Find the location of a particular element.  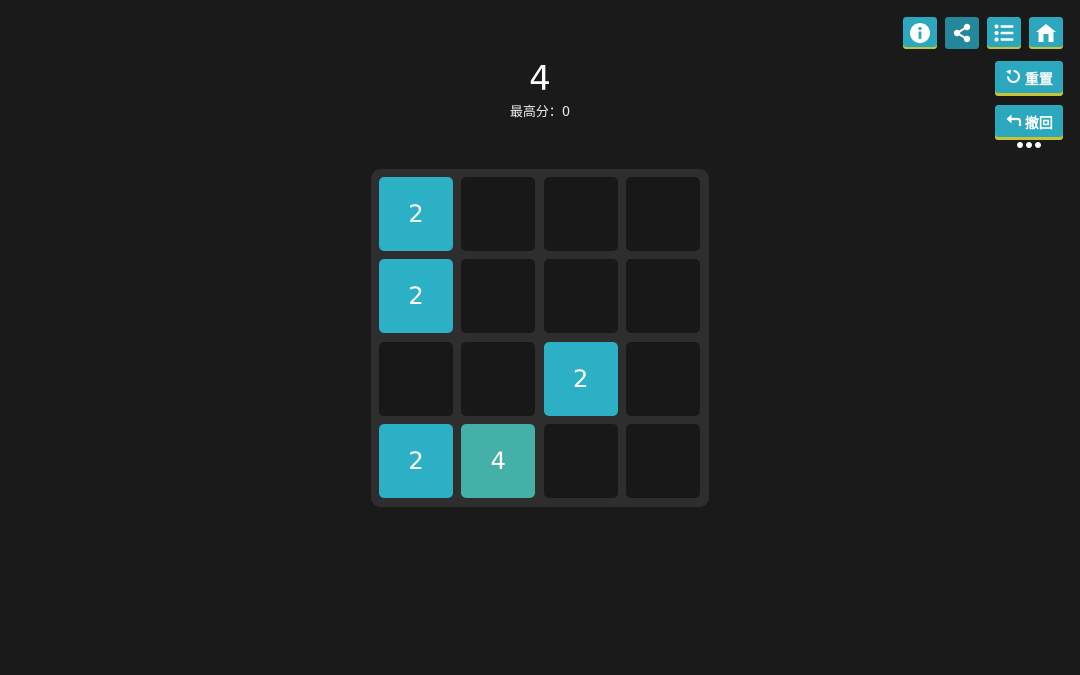

reset-icon is located at coordinates (1013, 78).